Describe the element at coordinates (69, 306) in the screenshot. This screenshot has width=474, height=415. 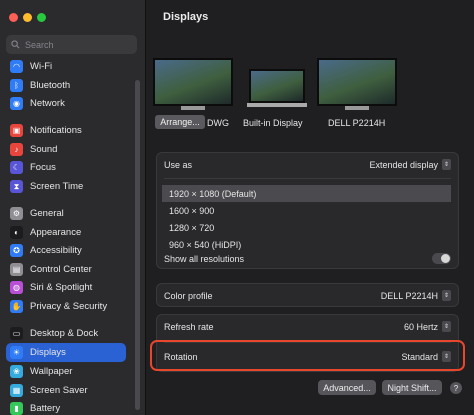
I see `sidebar-item-label: Privacy & Security` at that location.